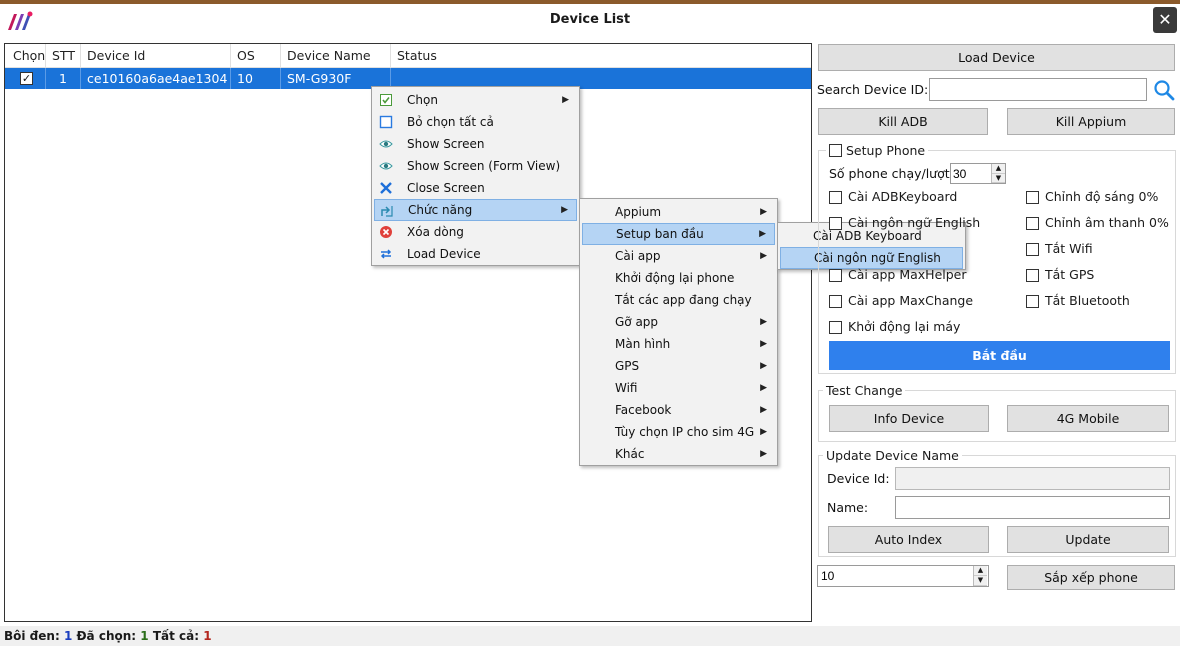 This screenshot has width=1180, height=646. What do you see at coordinates (858, 478) in the screenshot?
I see `device-id-label: Device Id:` at bounding box center [858, 478].